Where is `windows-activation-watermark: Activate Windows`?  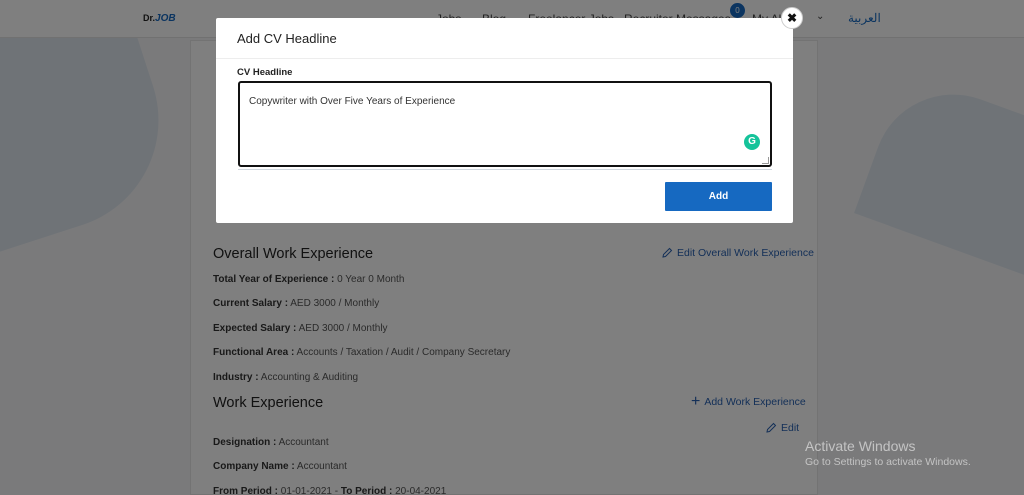 windows-activation-watermark: Activate Windows is located at coordinates (860, 446).